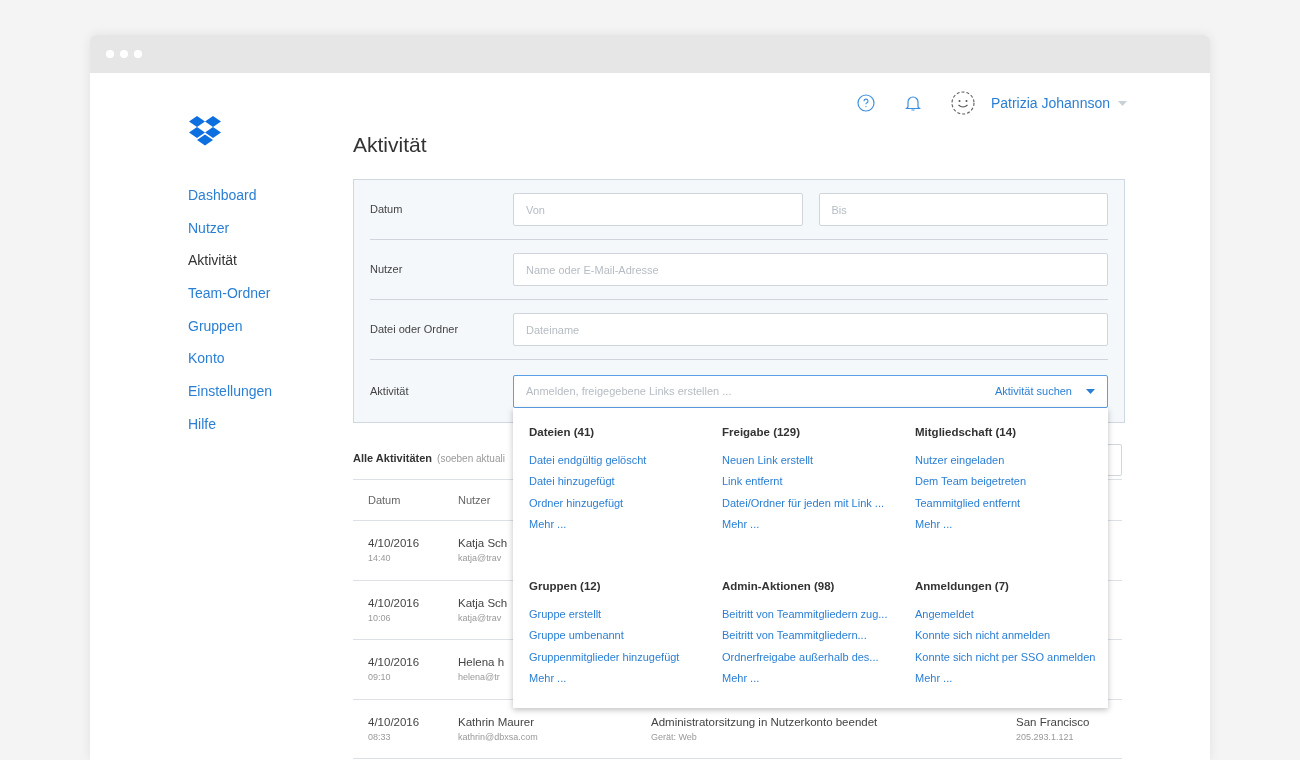 Image resolution: width=1300 pixels, height=760 pixels. What do you see at coordinates (387, 210) in the screenshot?
I see `field-label: Datum` at bounding box center [387, 210].